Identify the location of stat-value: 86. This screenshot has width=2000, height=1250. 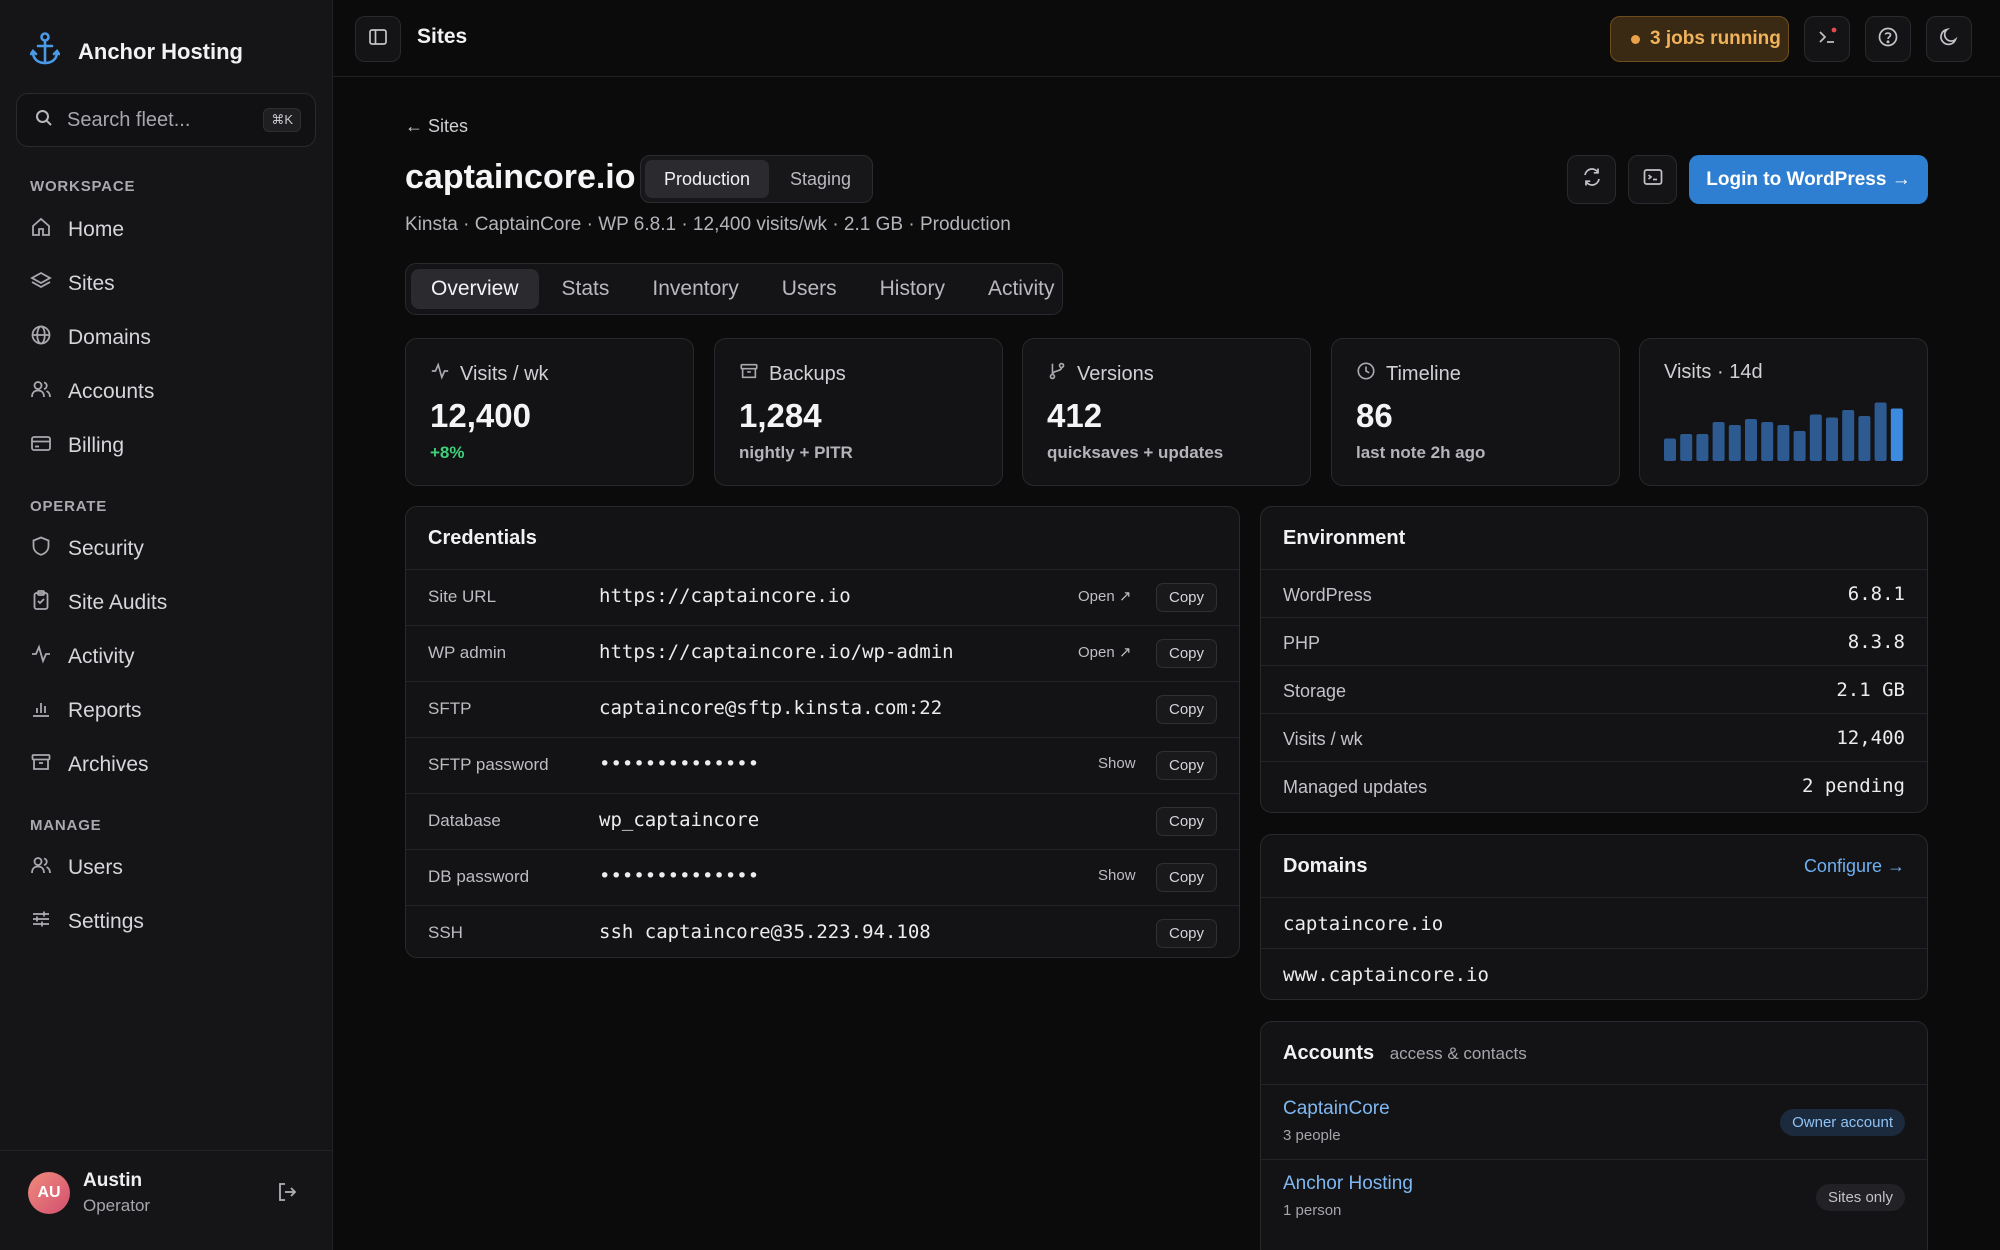
(1374, 415).